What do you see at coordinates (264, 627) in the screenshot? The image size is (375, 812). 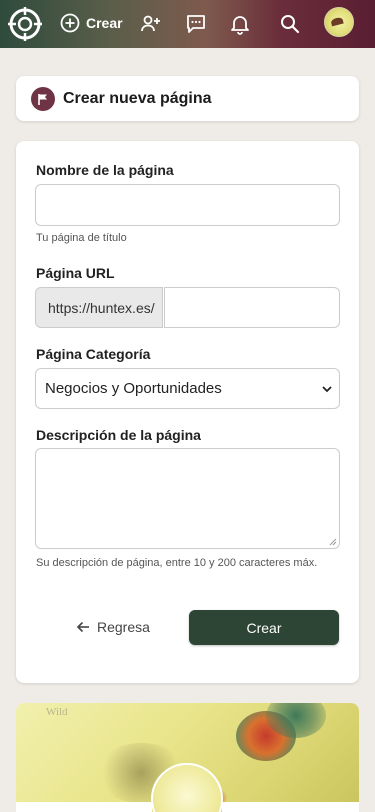 I see `create-submit-button: Crear` at bounding box center [264, 627].